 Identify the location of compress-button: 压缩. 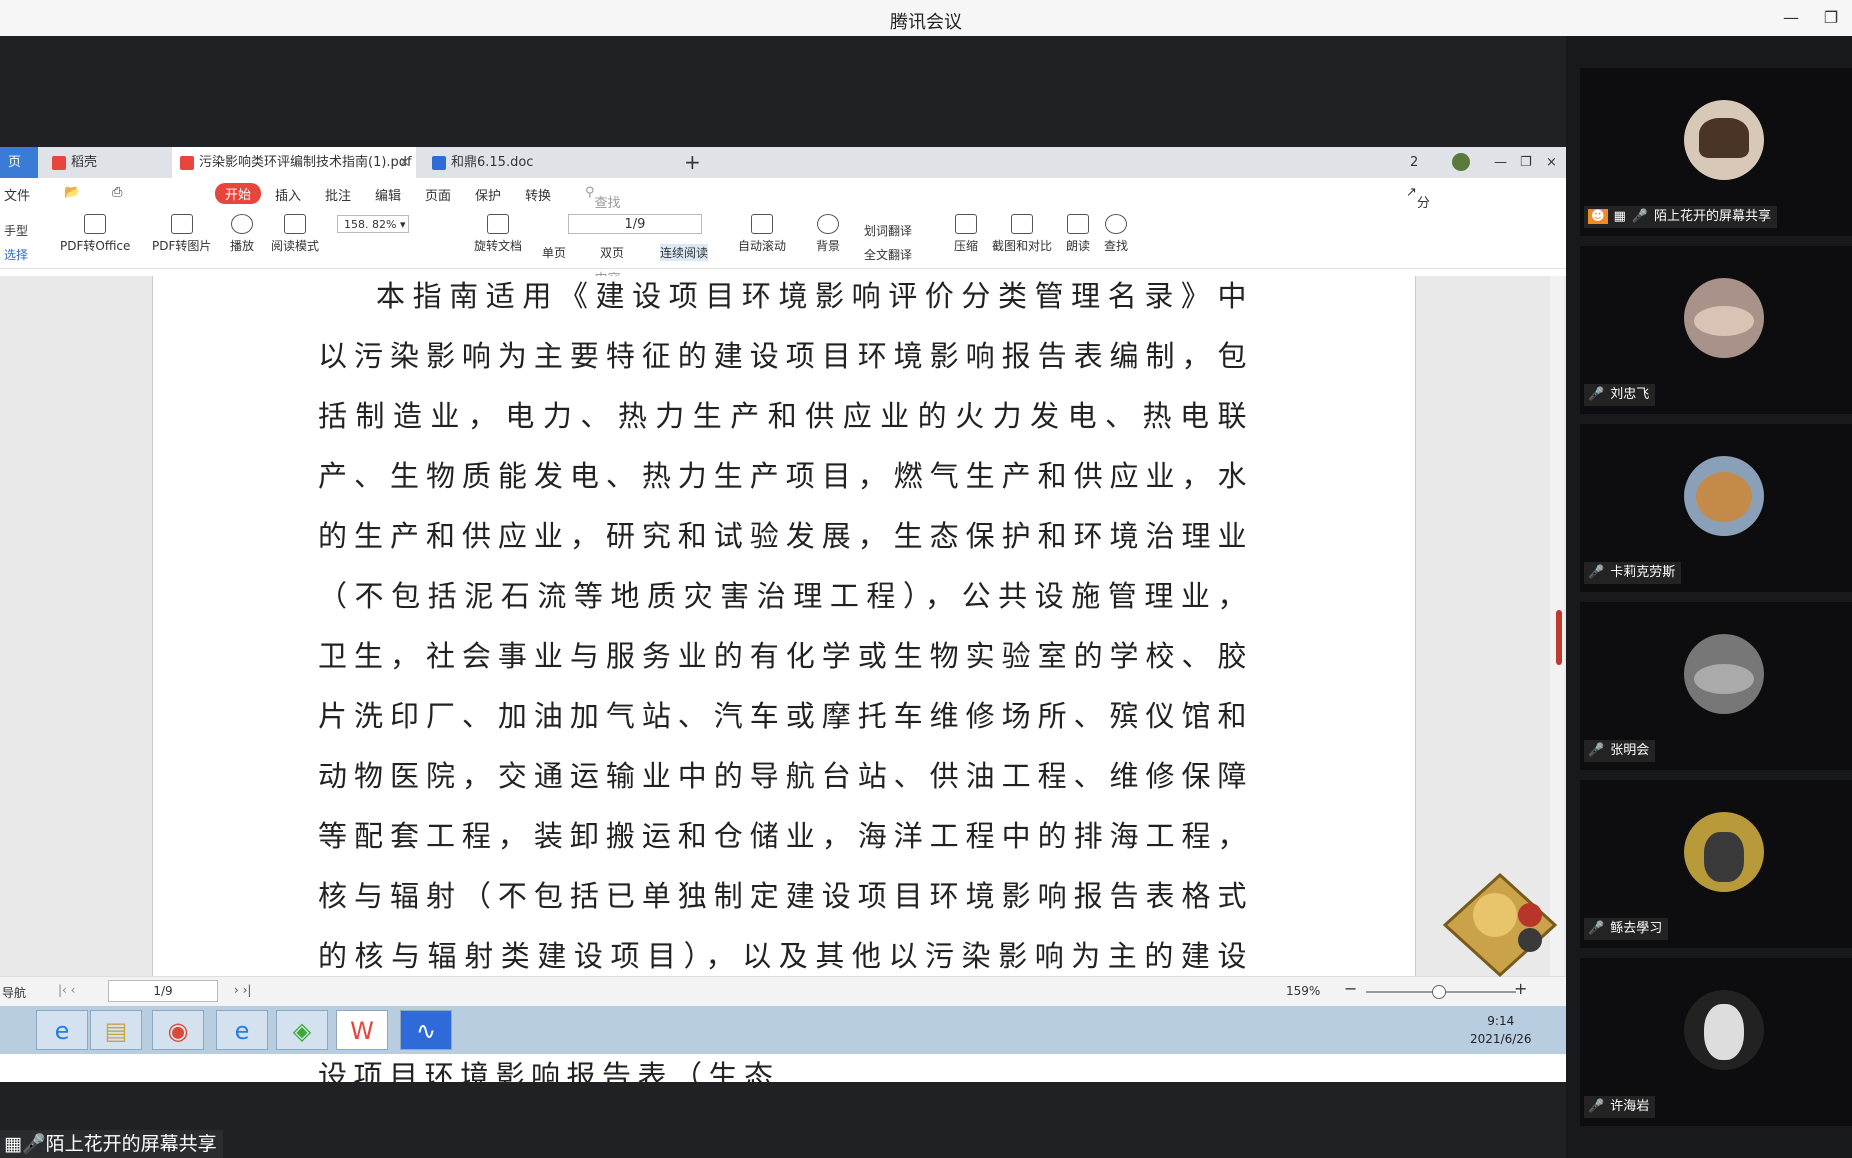
(966, 234).